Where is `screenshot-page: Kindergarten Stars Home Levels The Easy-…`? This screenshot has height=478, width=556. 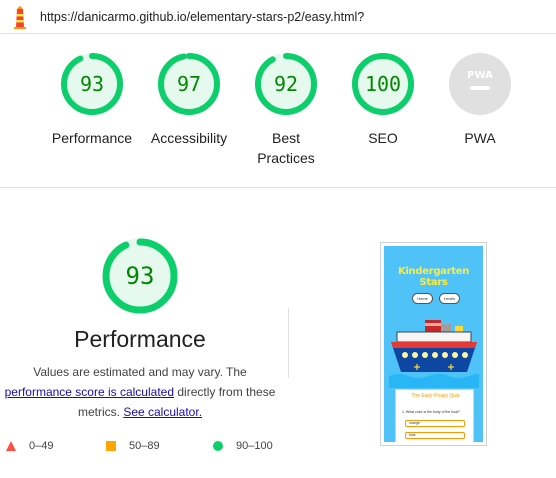 screenshot-page: Kindergarten Stars Home Levels The Easy-… is located at coordinates (433, 344).